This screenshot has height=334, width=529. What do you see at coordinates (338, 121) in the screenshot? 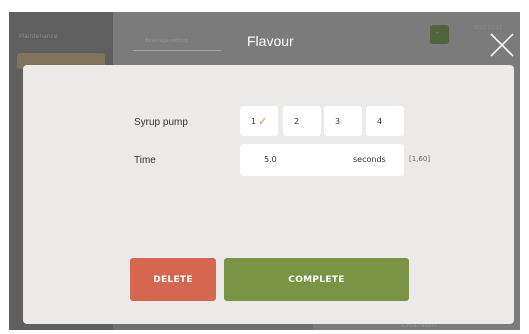
I see `syrup-pump-option-3-label: 3` at bounding box center [338, 121].